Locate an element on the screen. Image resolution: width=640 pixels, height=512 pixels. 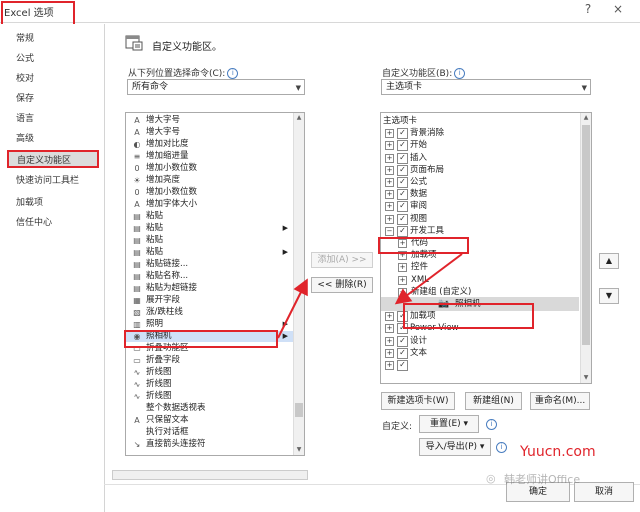
sidebar-item-customize-ribbon: 自定义功能区 is located at coordinates (53, 159).